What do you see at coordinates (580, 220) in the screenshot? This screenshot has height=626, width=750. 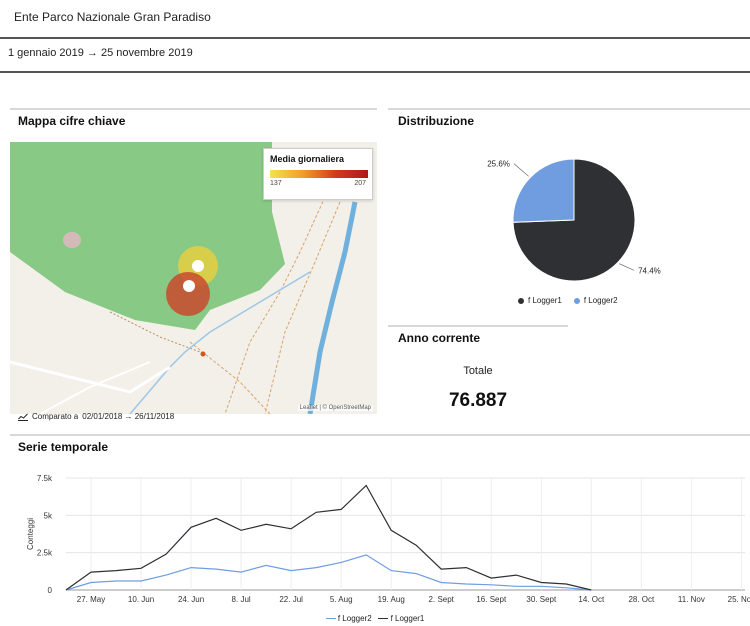 I see `distribution-pie-chart: 74.4% 25.6%` at bounding box center [580, 220].